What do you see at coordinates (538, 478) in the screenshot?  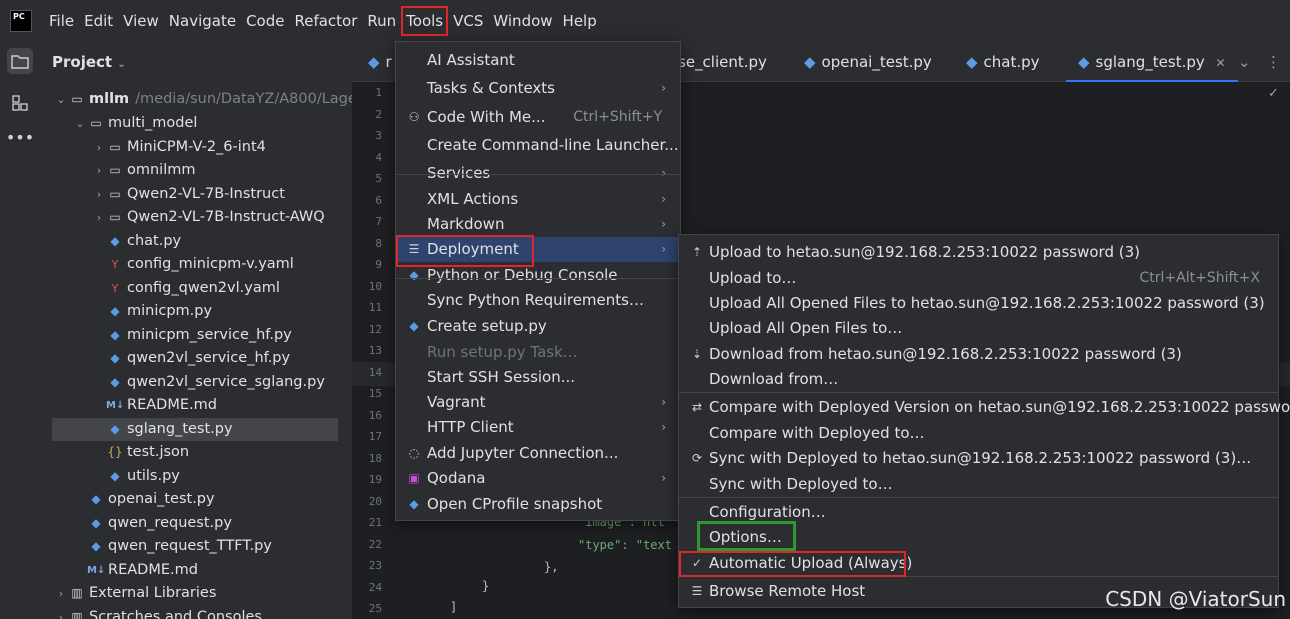 I see `tools-menu-item: ▣ Qodana ›` at bounding box center [538, 478].